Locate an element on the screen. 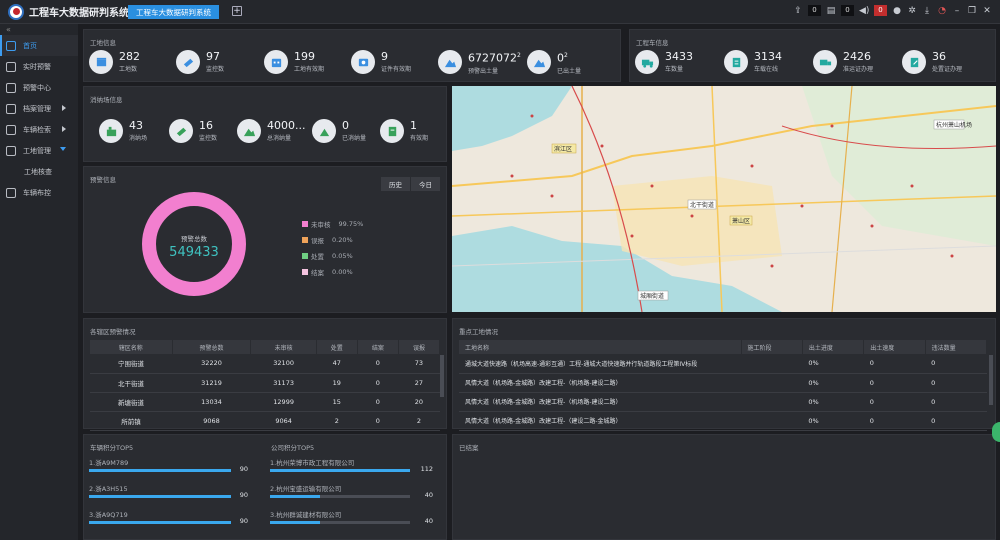 The height and width of the screenshot is (540, 1000). stat-disposal-permit: 36 处置证办理 is located at coordinates (932, 62).